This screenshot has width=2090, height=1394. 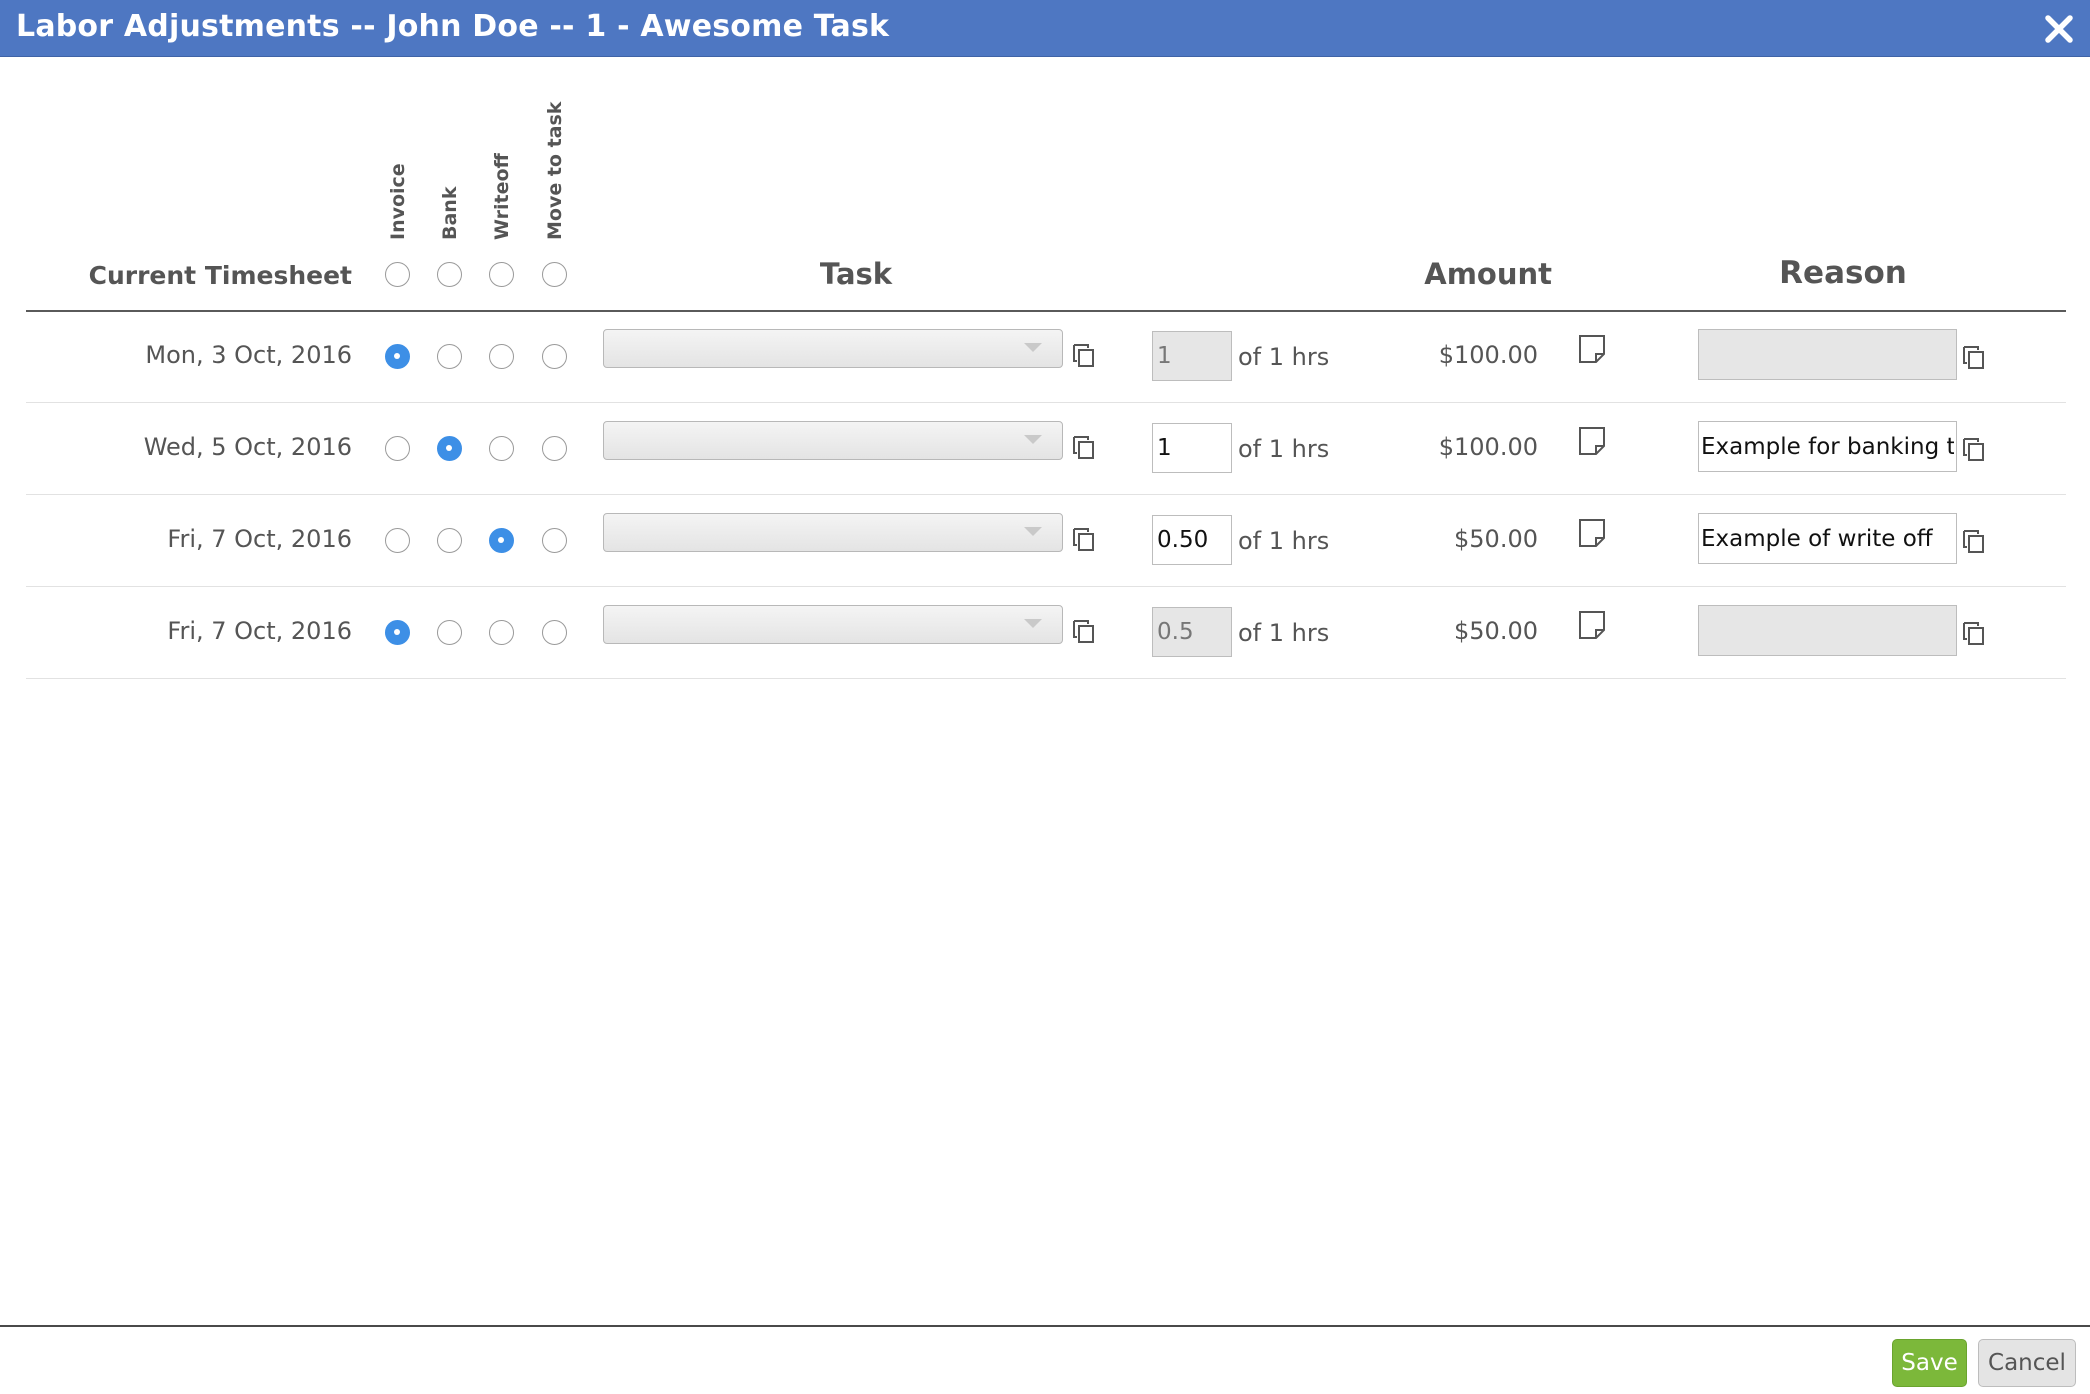 What do you see at coordinates (450, 213) in the screenshot?
I see `header-bank-label: Bank` at bounding box center [450, 213].